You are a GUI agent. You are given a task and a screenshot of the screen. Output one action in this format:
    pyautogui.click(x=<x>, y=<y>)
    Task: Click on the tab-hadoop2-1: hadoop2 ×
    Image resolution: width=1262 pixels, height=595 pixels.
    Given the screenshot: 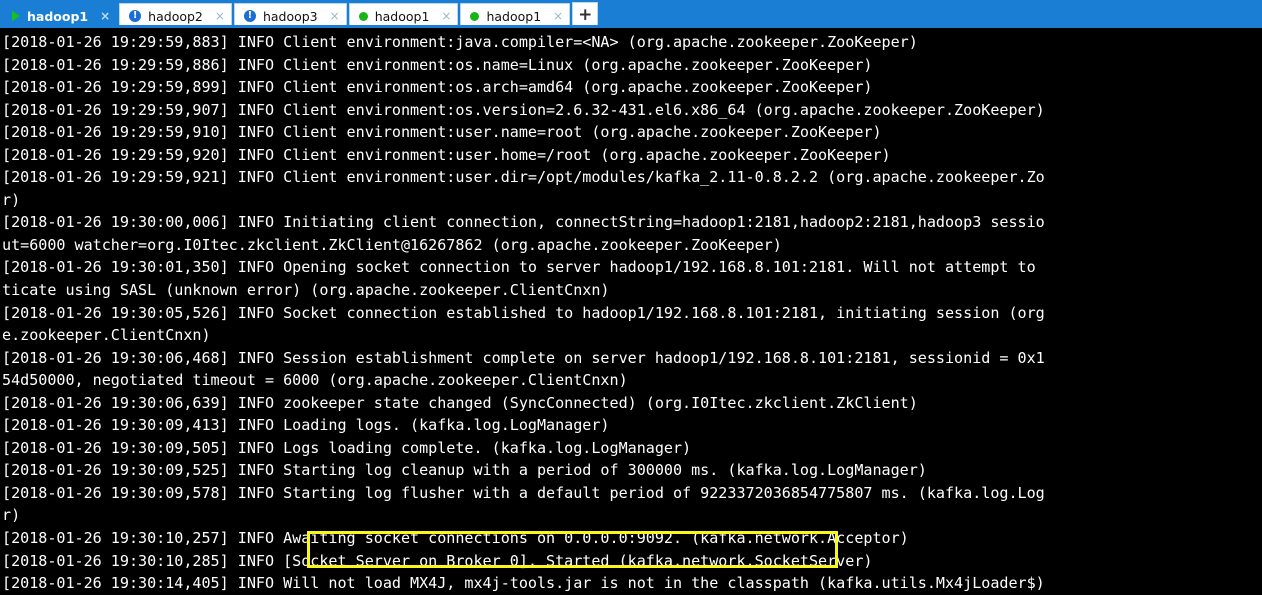 What is the action you would take?
    pyautogui.click(x=175, y=15)
    